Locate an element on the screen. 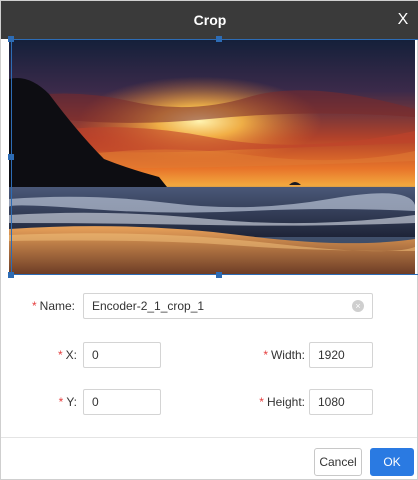 Image resolution: width=418 pixels, height=480 pixels. height-field is located at coordinates (341, 402).